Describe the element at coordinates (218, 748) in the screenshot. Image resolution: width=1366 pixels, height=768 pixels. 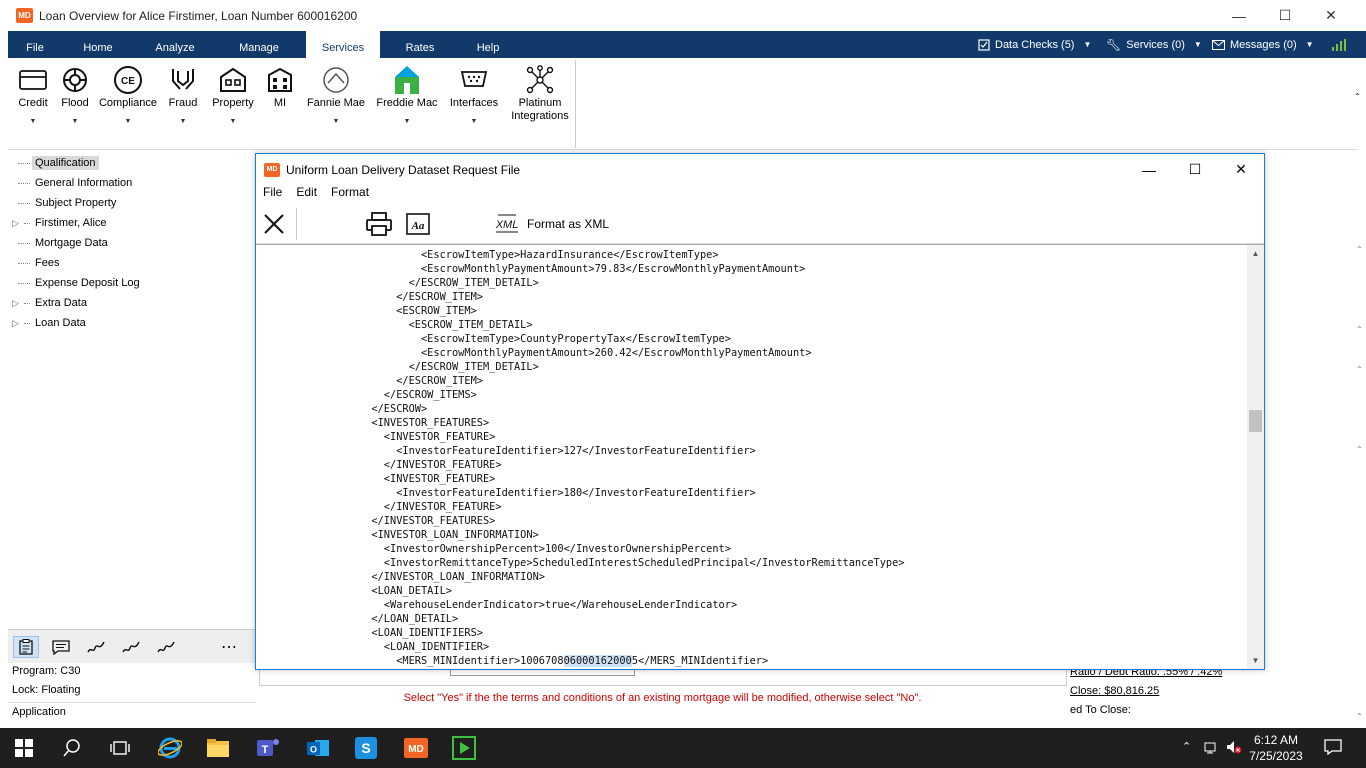
I see `file-explorer-icon` at that location.